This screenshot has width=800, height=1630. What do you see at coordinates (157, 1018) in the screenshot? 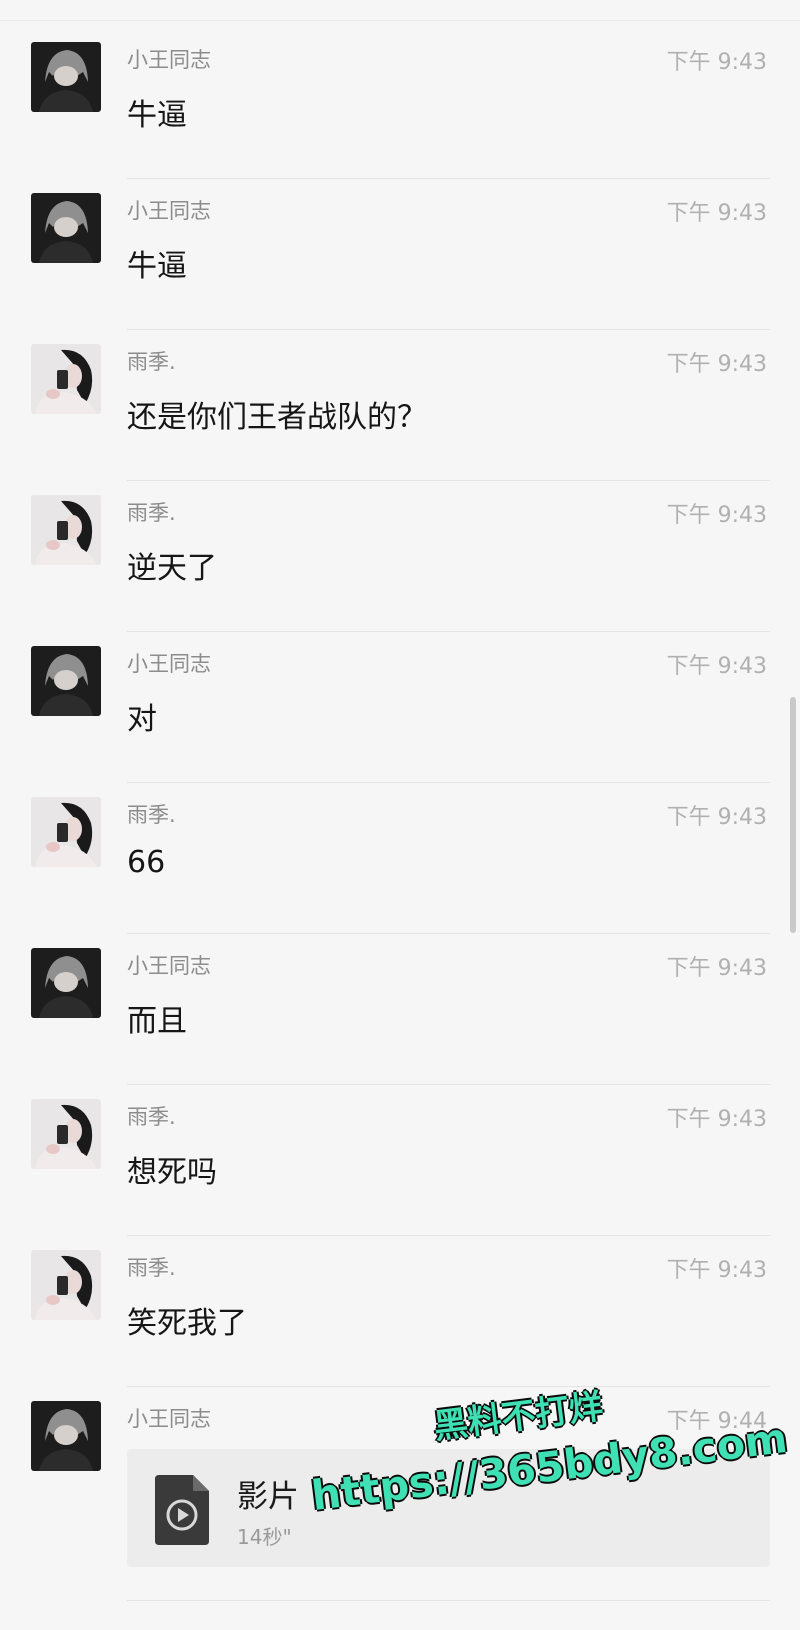
I see `message-text: 而且` at bounding box center [157, 1018].